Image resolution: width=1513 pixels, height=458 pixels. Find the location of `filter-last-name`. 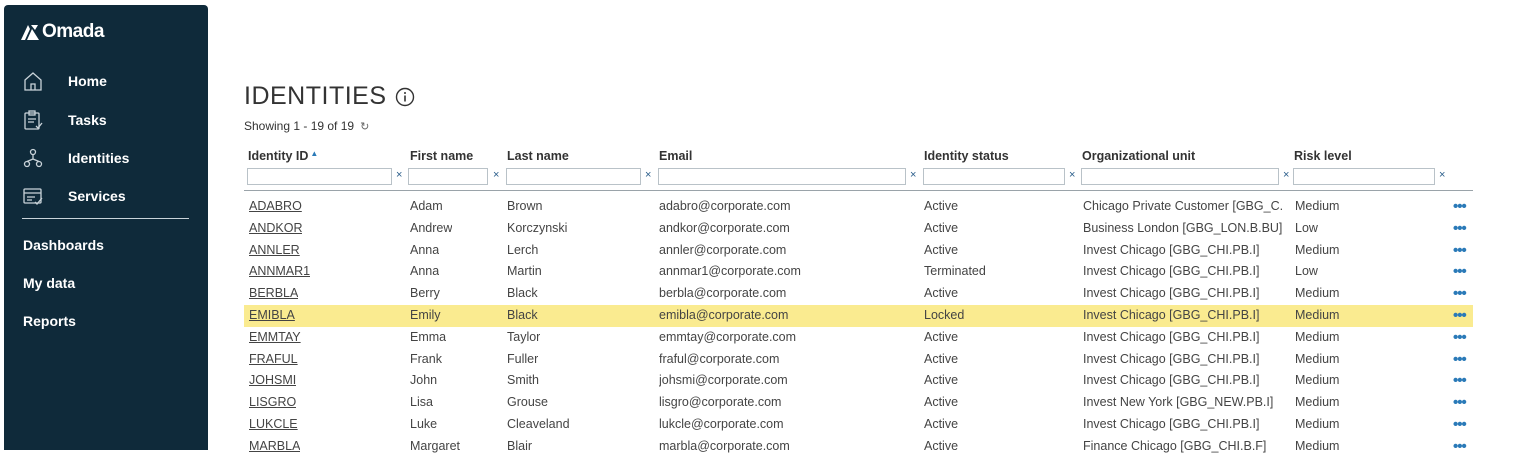

filter-last-name is located at coordinates (573, 176).